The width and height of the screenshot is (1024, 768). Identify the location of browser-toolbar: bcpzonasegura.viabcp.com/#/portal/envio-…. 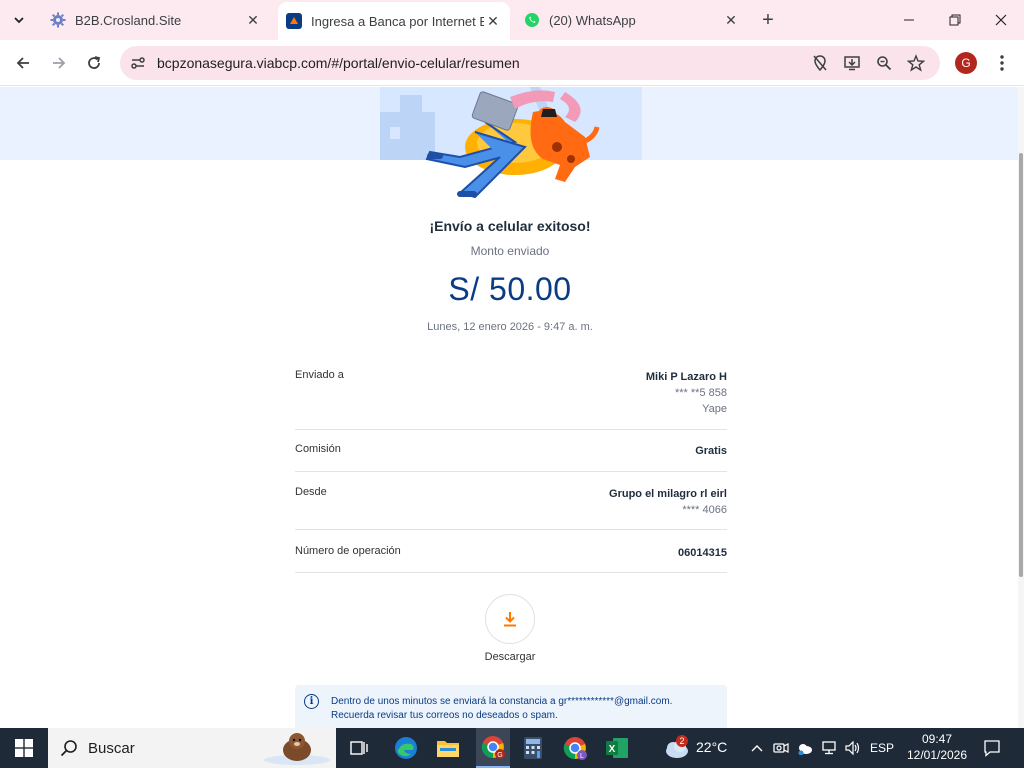
(512, 63).